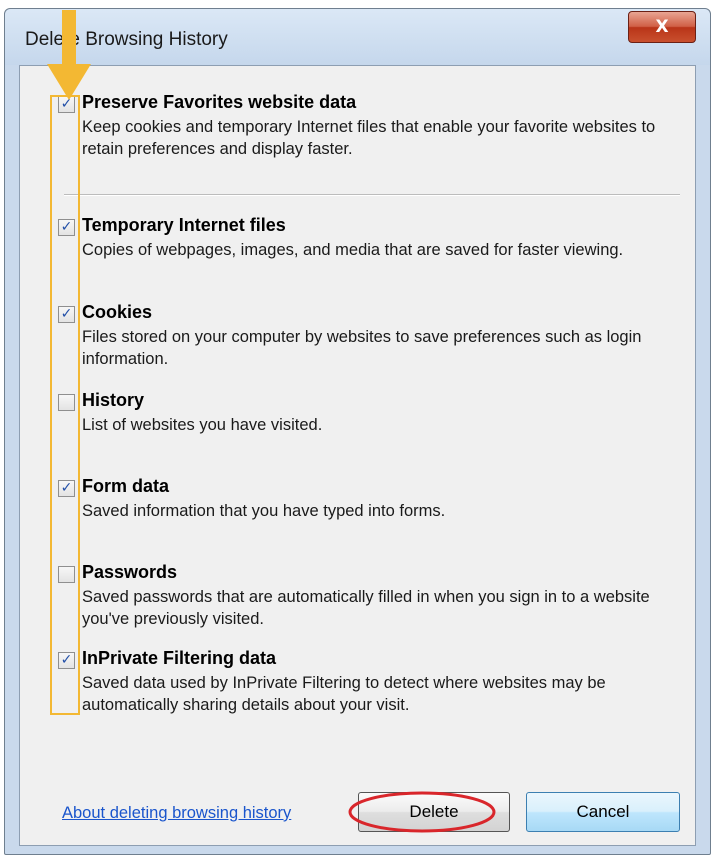 The width and height of the screenshot is (715, 859). What do you see at coordinates (65, 405) in the screenshot?
I see `checkbox-highlight-annotation` at bounding box center [65, 405].